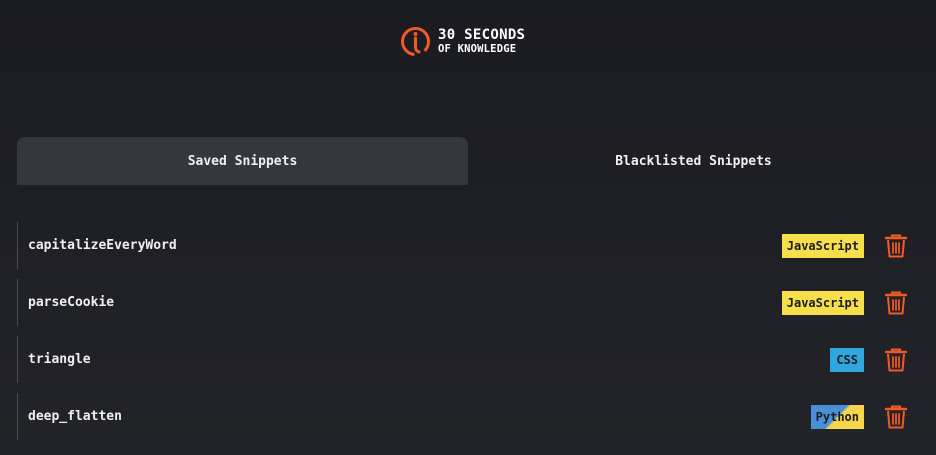 Image resolution: width=936 pixels, height=455 pixels. Describe the element at coordinates (405, 245) in the screenshot. I see `snippet-name: capitalizeEveryWord` at that location.